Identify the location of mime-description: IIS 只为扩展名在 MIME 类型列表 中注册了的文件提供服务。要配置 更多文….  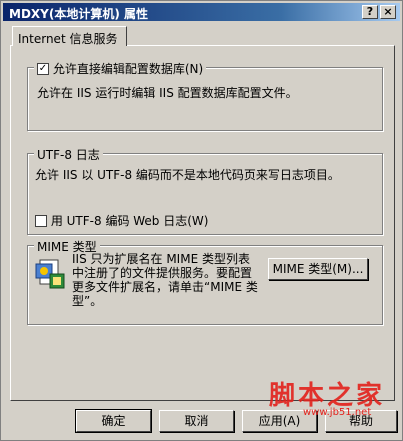
(165, 280).